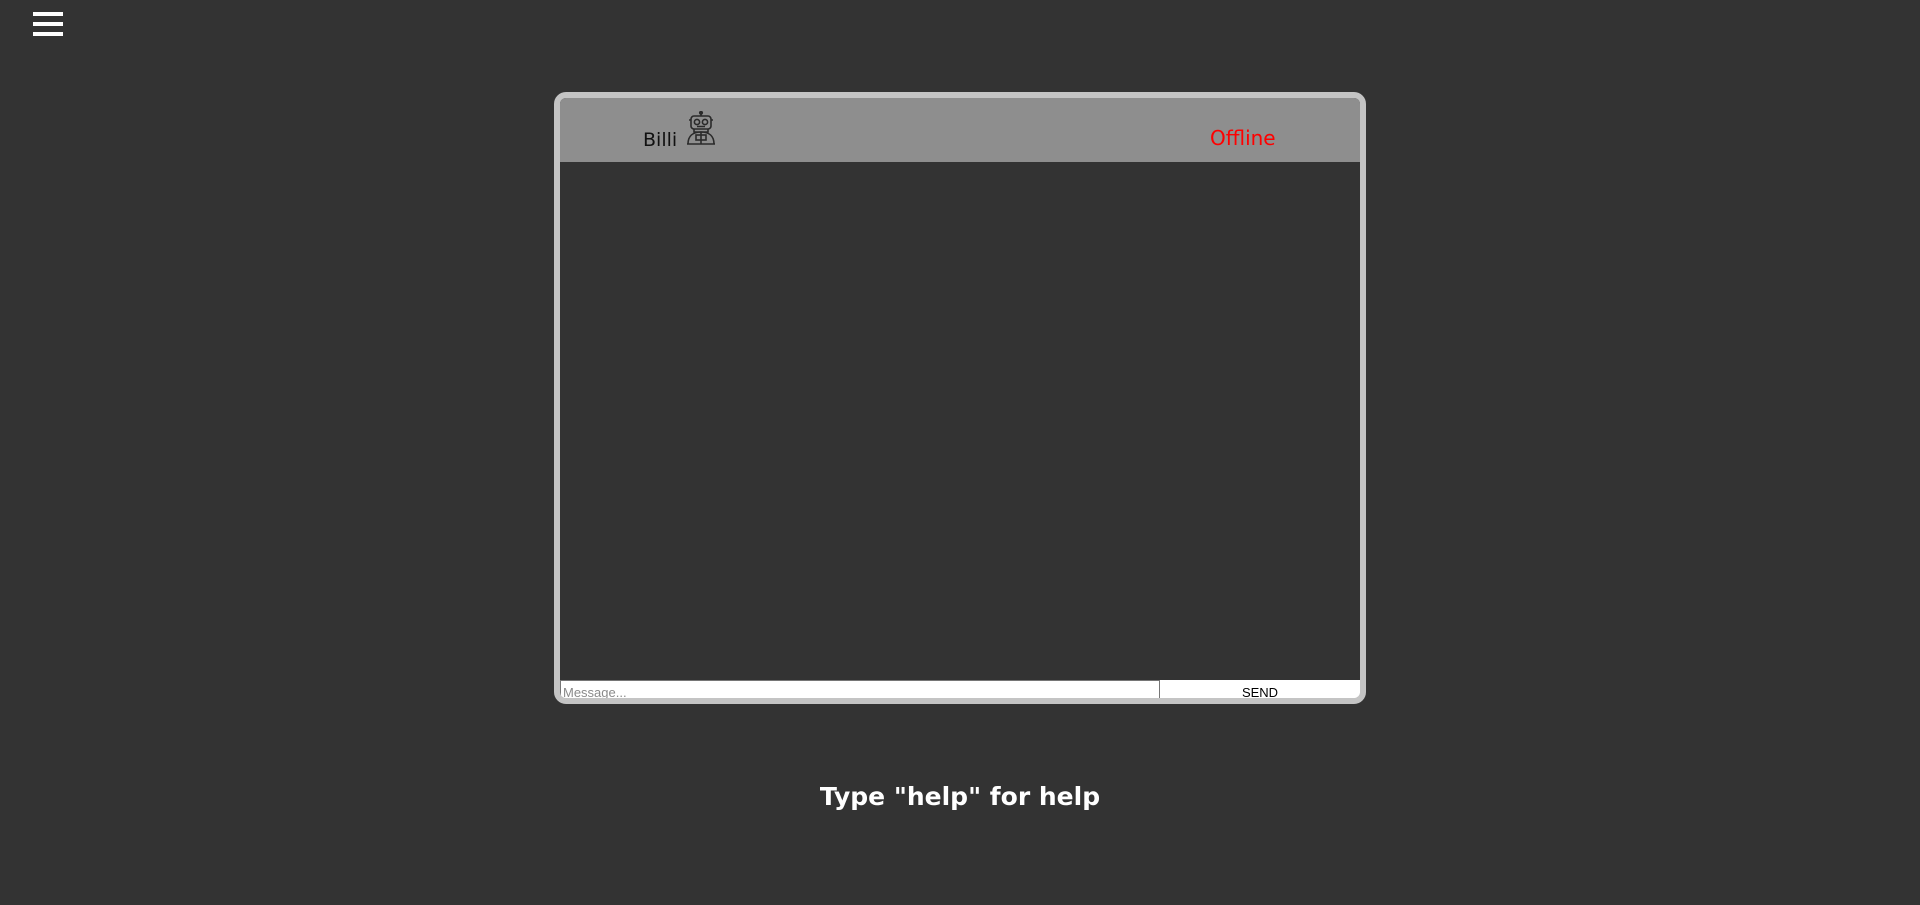 Image resolution: width=1920 pixels, height=905 pixels. Describe the element at coordinates (660, 140) in the screenshot. I see `bot-name: Billi` at that location.